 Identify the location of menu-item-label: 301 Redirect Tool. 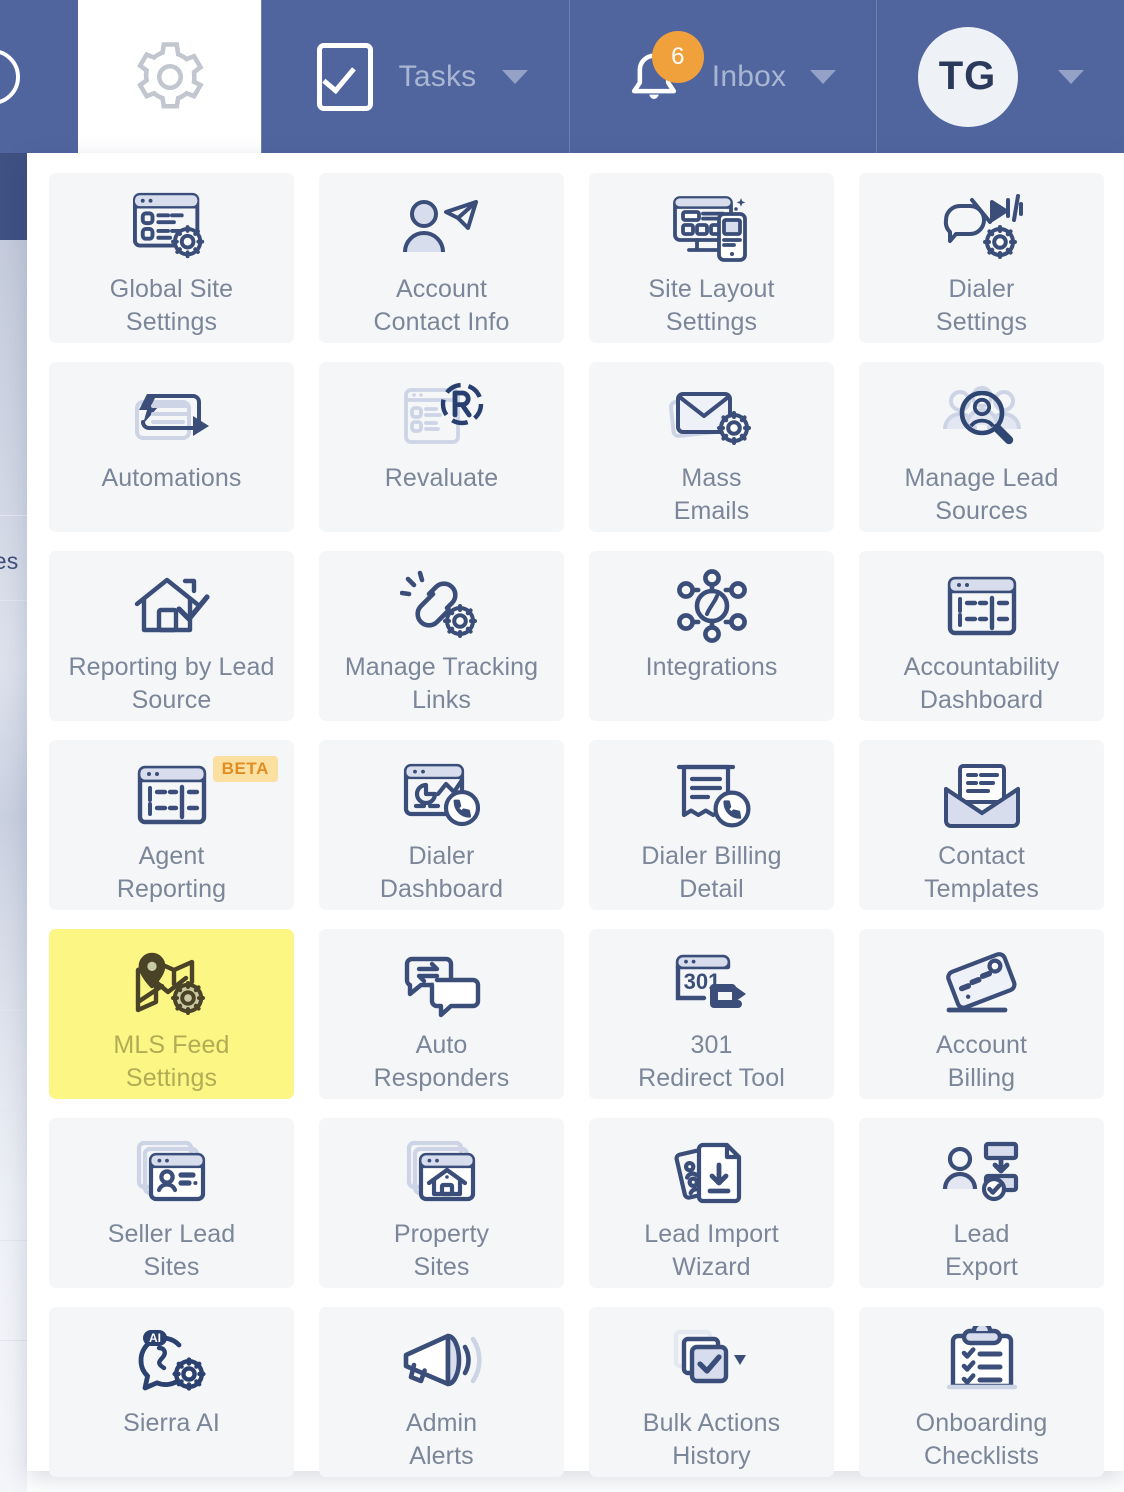
(711, 1061).